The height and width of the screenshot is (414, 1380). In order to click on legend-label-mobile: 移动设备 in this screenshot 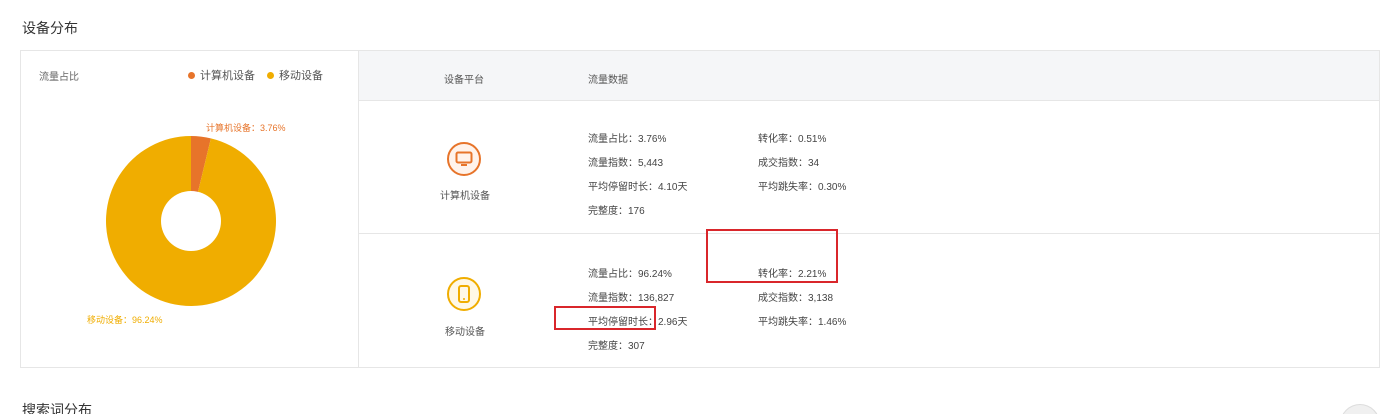, I will do `click(301, 76)`.